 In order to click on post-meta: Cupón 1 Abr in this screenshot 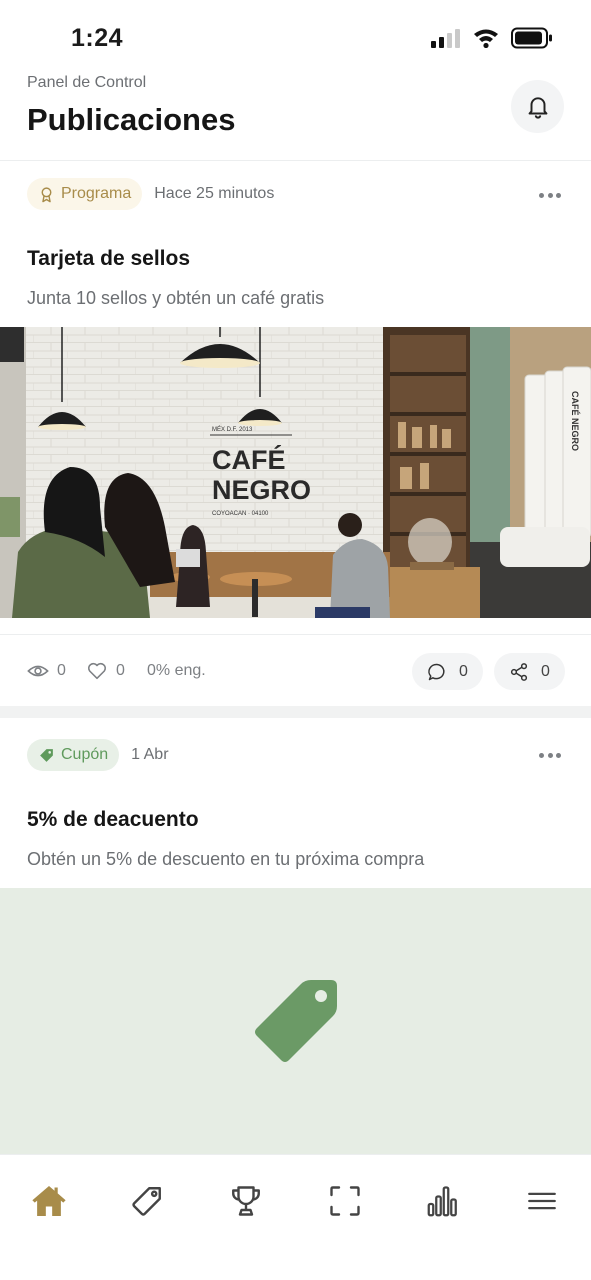, I will do `click(98, 755)`.